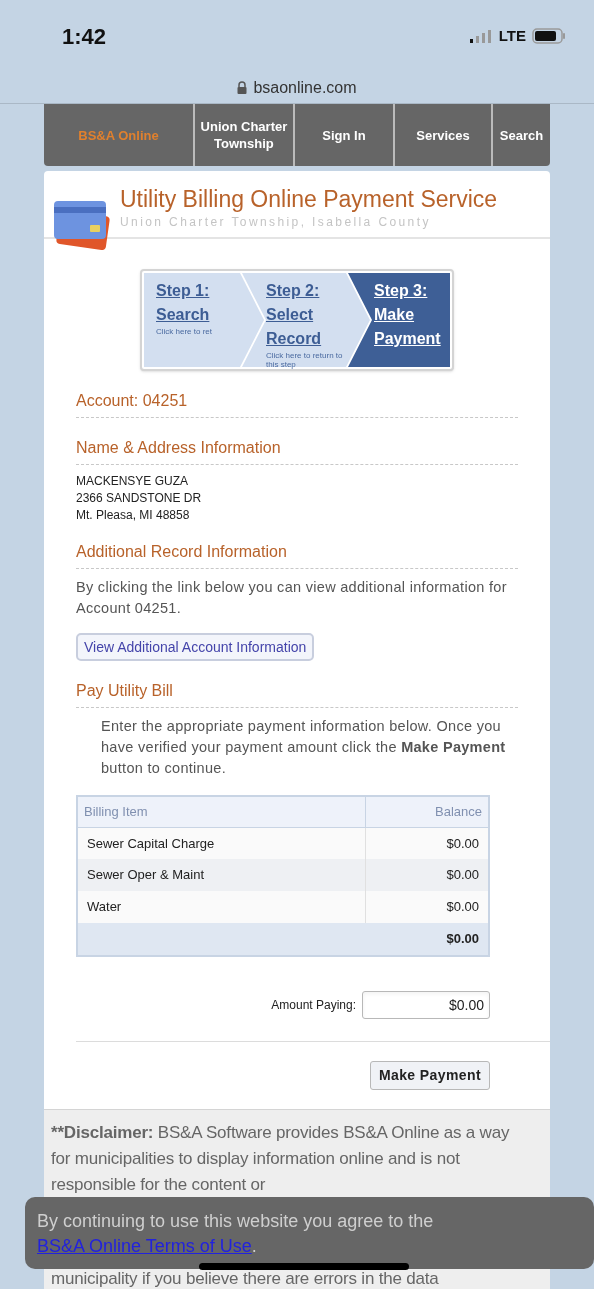 This screenshot has height=1289, width=594. What do you see at coordinates (245, 1278) in the screenshot?
I see `disclaimer-text: municipality if you believe there are errors in the data` at bounding box center [245, 1278].